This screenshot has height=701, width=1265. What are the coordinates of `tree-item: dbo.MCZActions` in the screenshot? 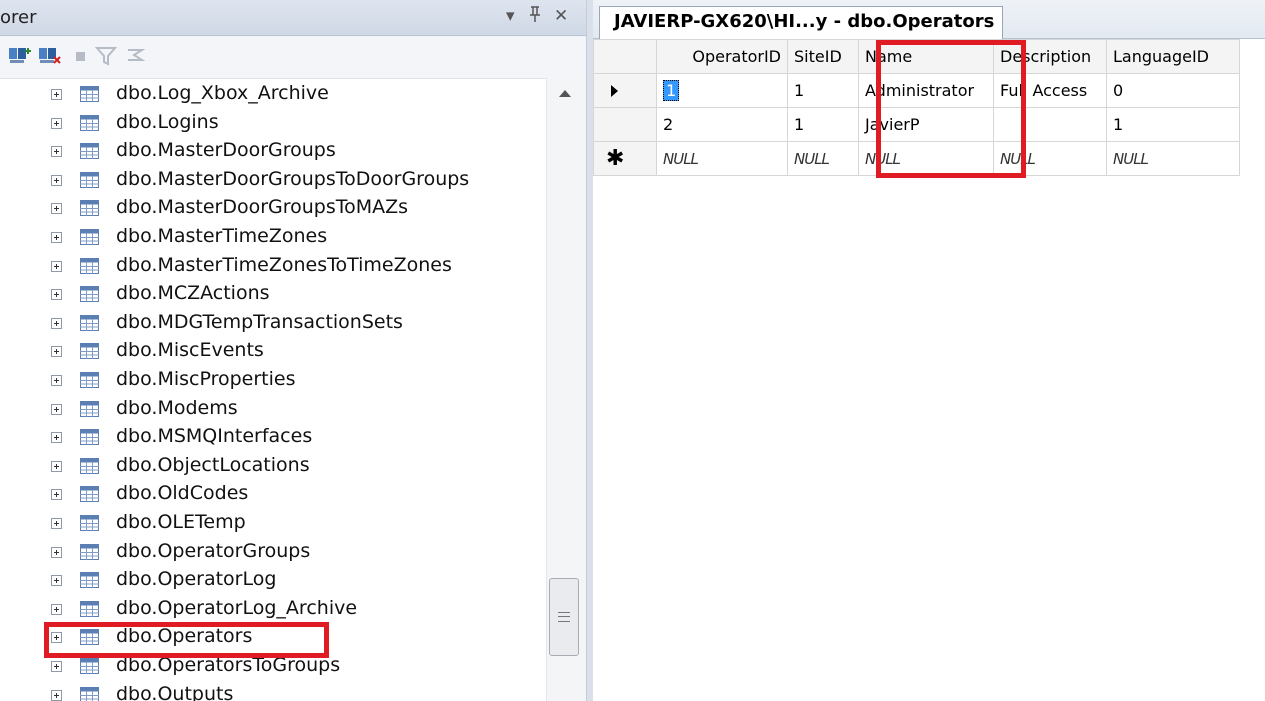 It's located at (273, 294).